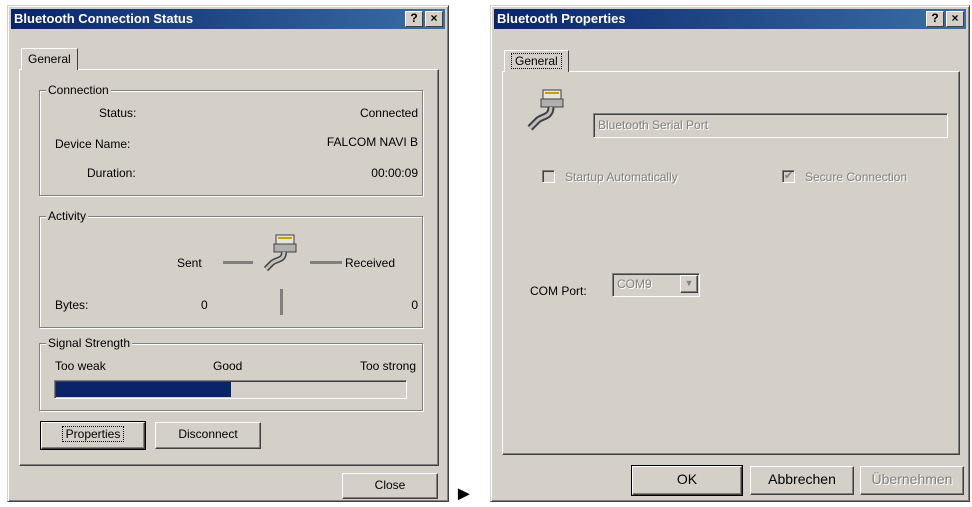 The width and height of the screenshot is (972, 507). I want to click on ok-button-label: OK, so click(687, 479).